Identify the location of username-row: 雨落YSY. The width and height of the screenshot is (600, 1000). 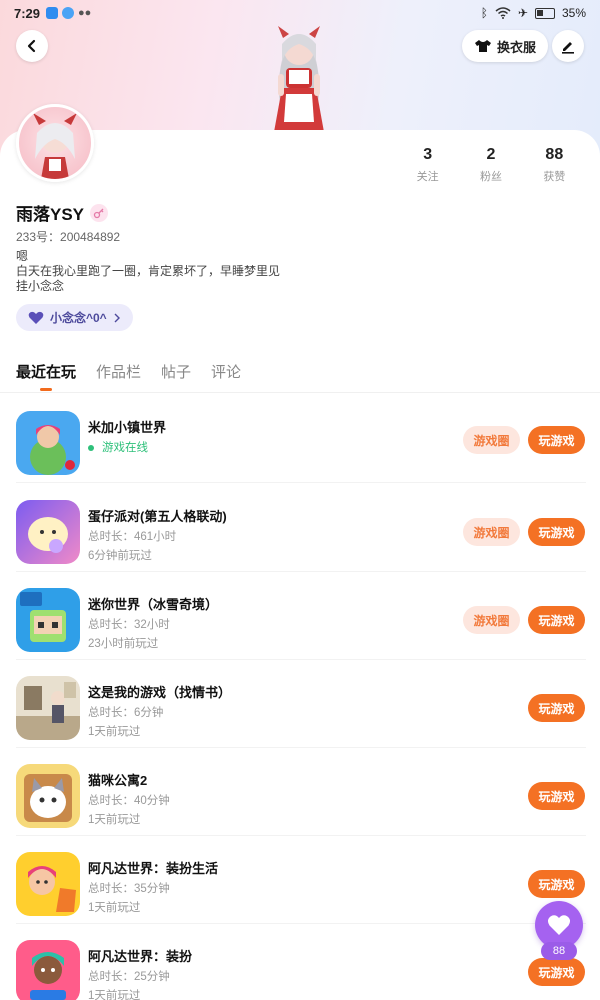
(62, 212).